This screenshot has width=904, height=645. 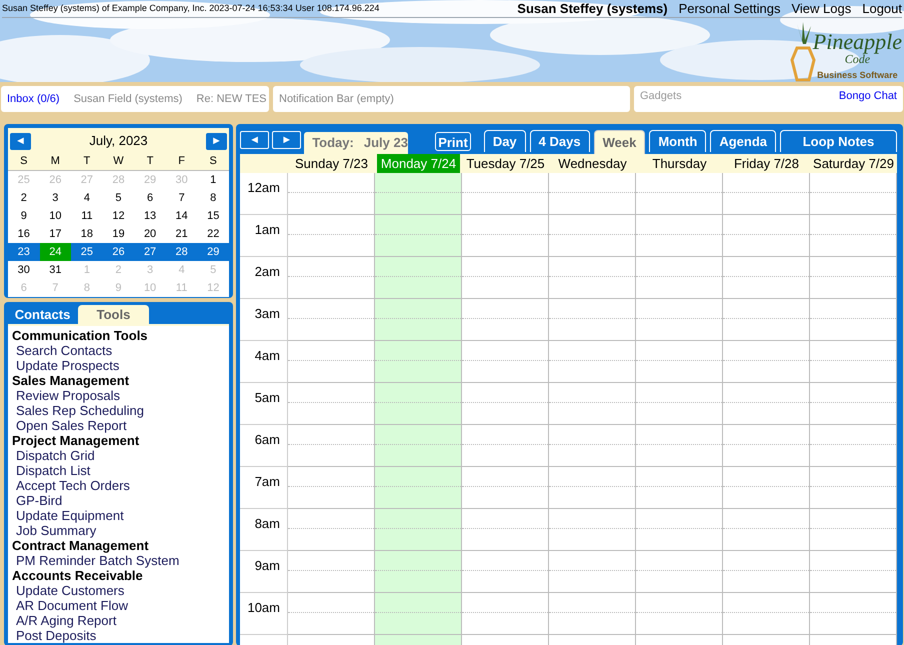 I want to click on week-row: 16 17 18 19 20 21 22, so click(x=118, y=234).